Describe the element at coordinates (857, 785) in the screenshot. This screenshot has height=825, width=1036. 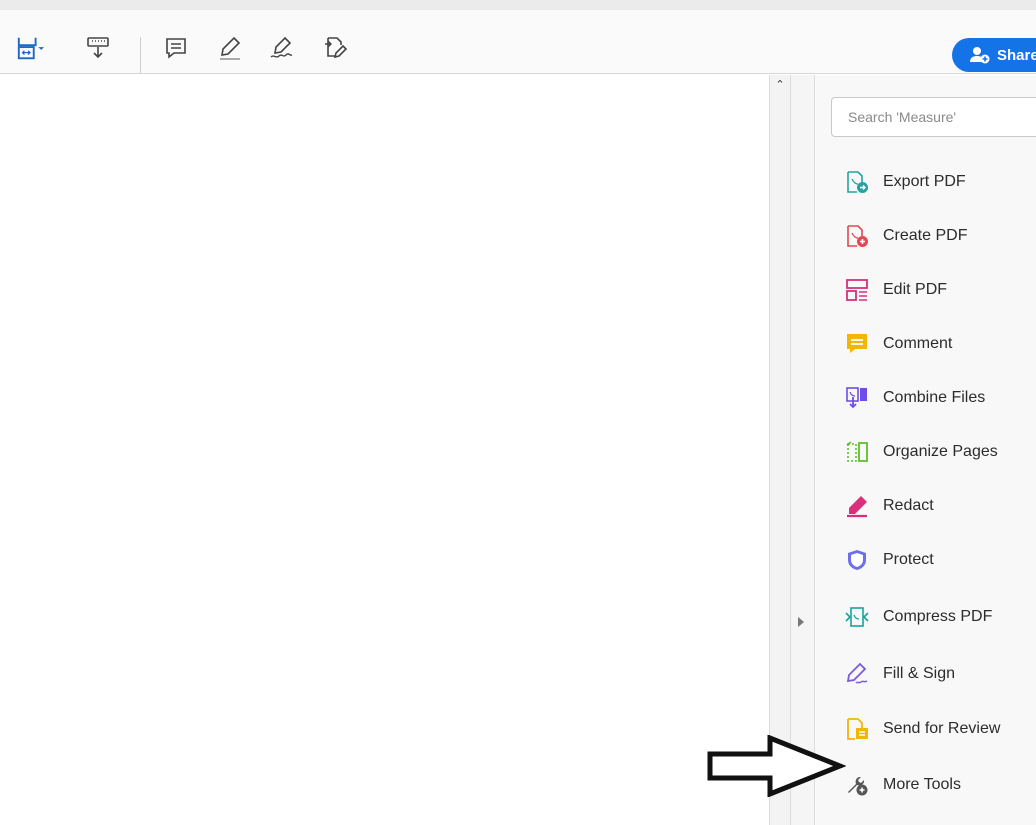
I see `more-tools-icon` at that location.